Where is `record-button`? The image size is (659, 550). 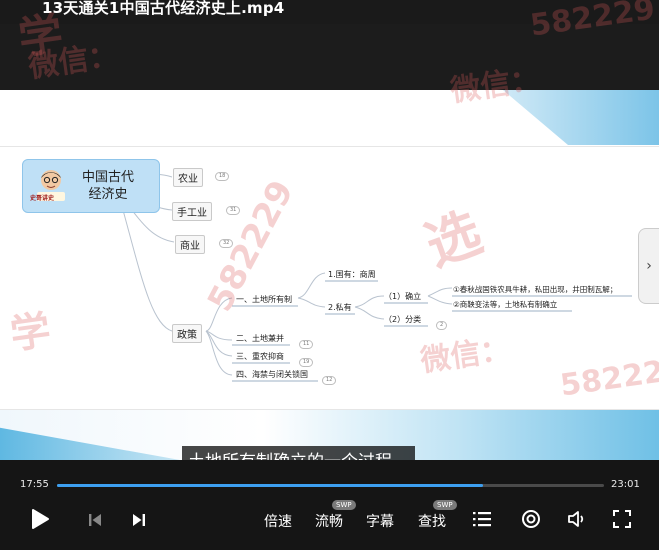
record-button is located at coordinates (531, 519).